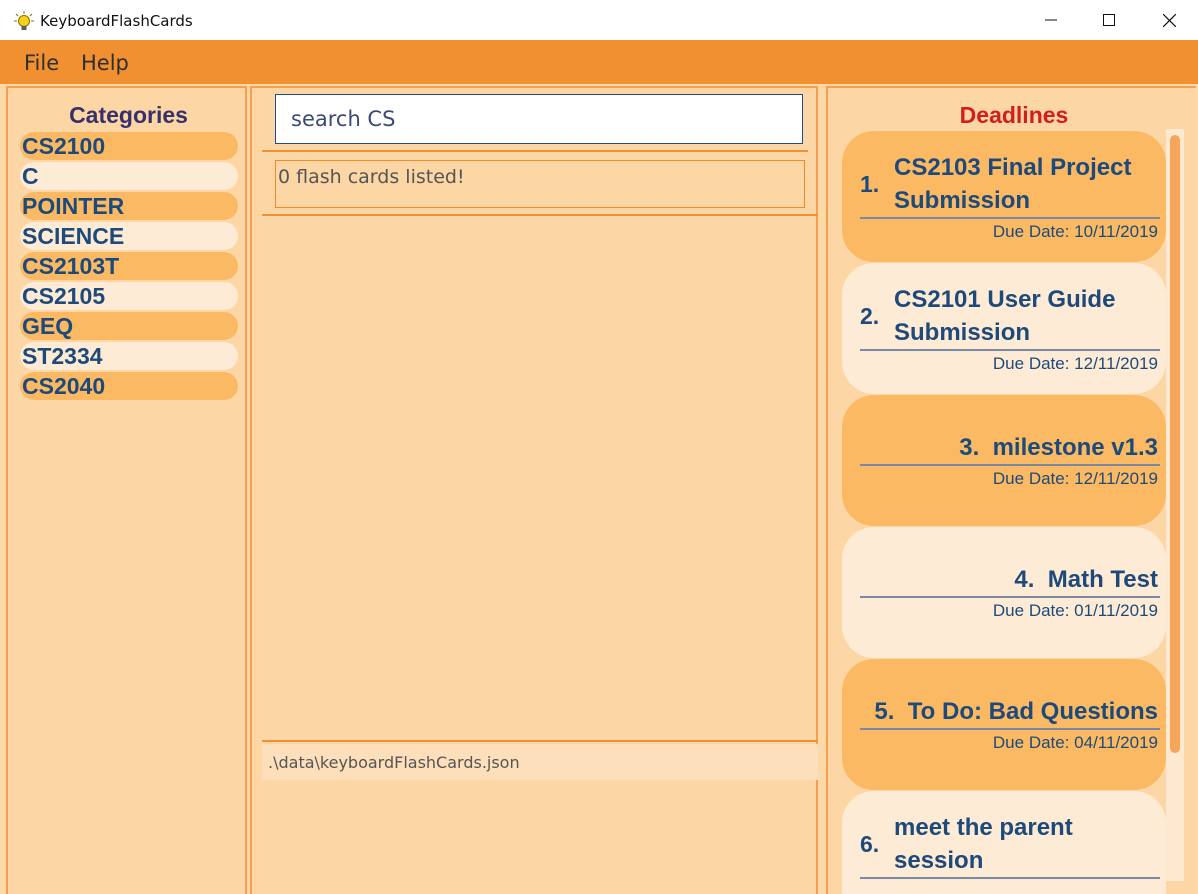 The width and height of the screenshot is (1198, 894). I want to click on window-title-bar: KeyboardFlashCards, so click(599, 20).